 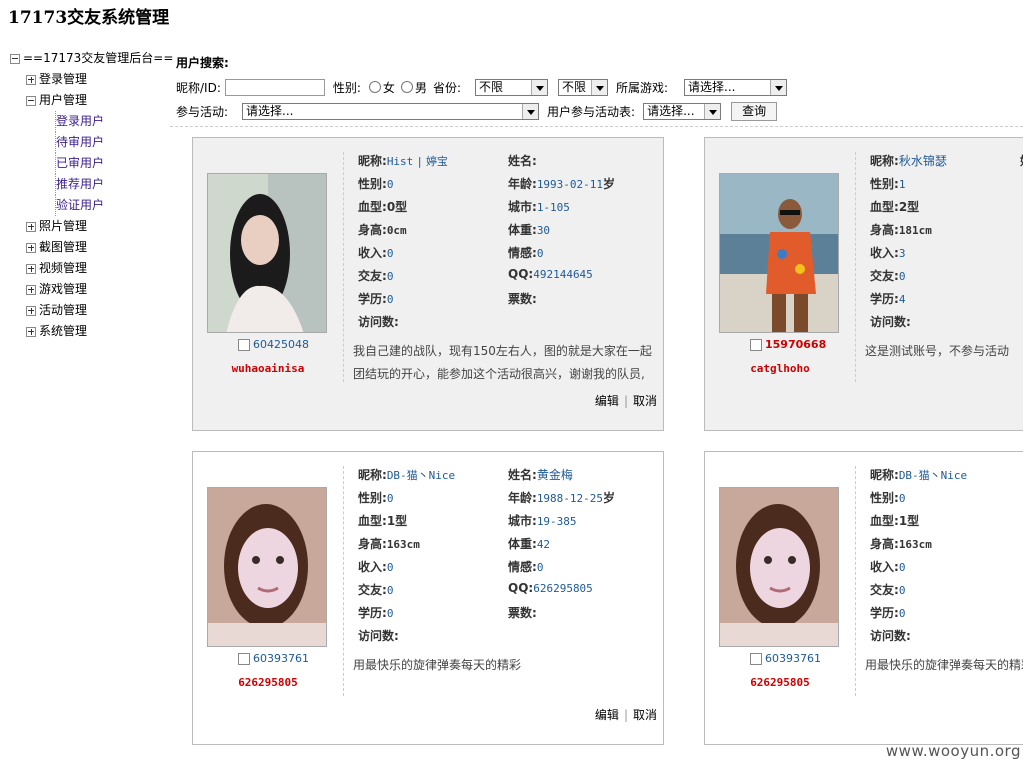 I want to click on field-label: 收入:, so click(x=372, y=253).